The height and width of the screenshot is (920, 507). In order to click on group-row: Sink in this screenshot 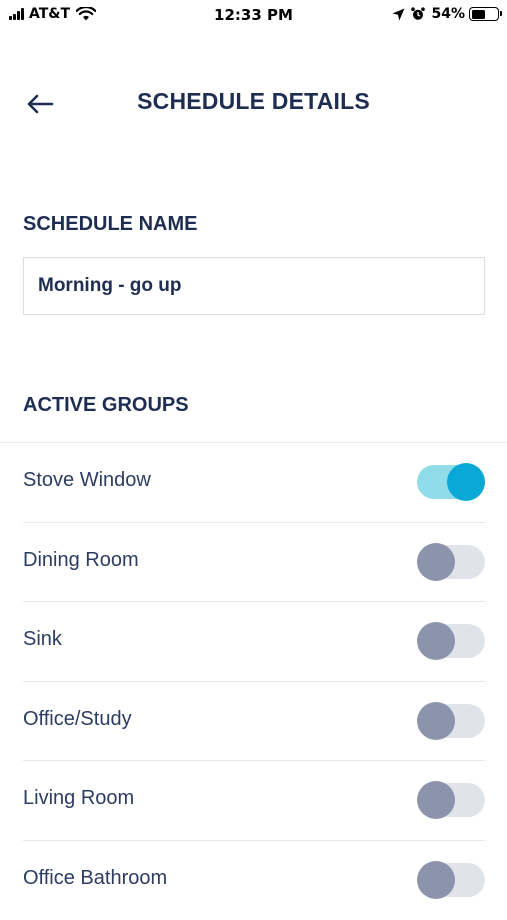, I will do `click(254, 642)`.